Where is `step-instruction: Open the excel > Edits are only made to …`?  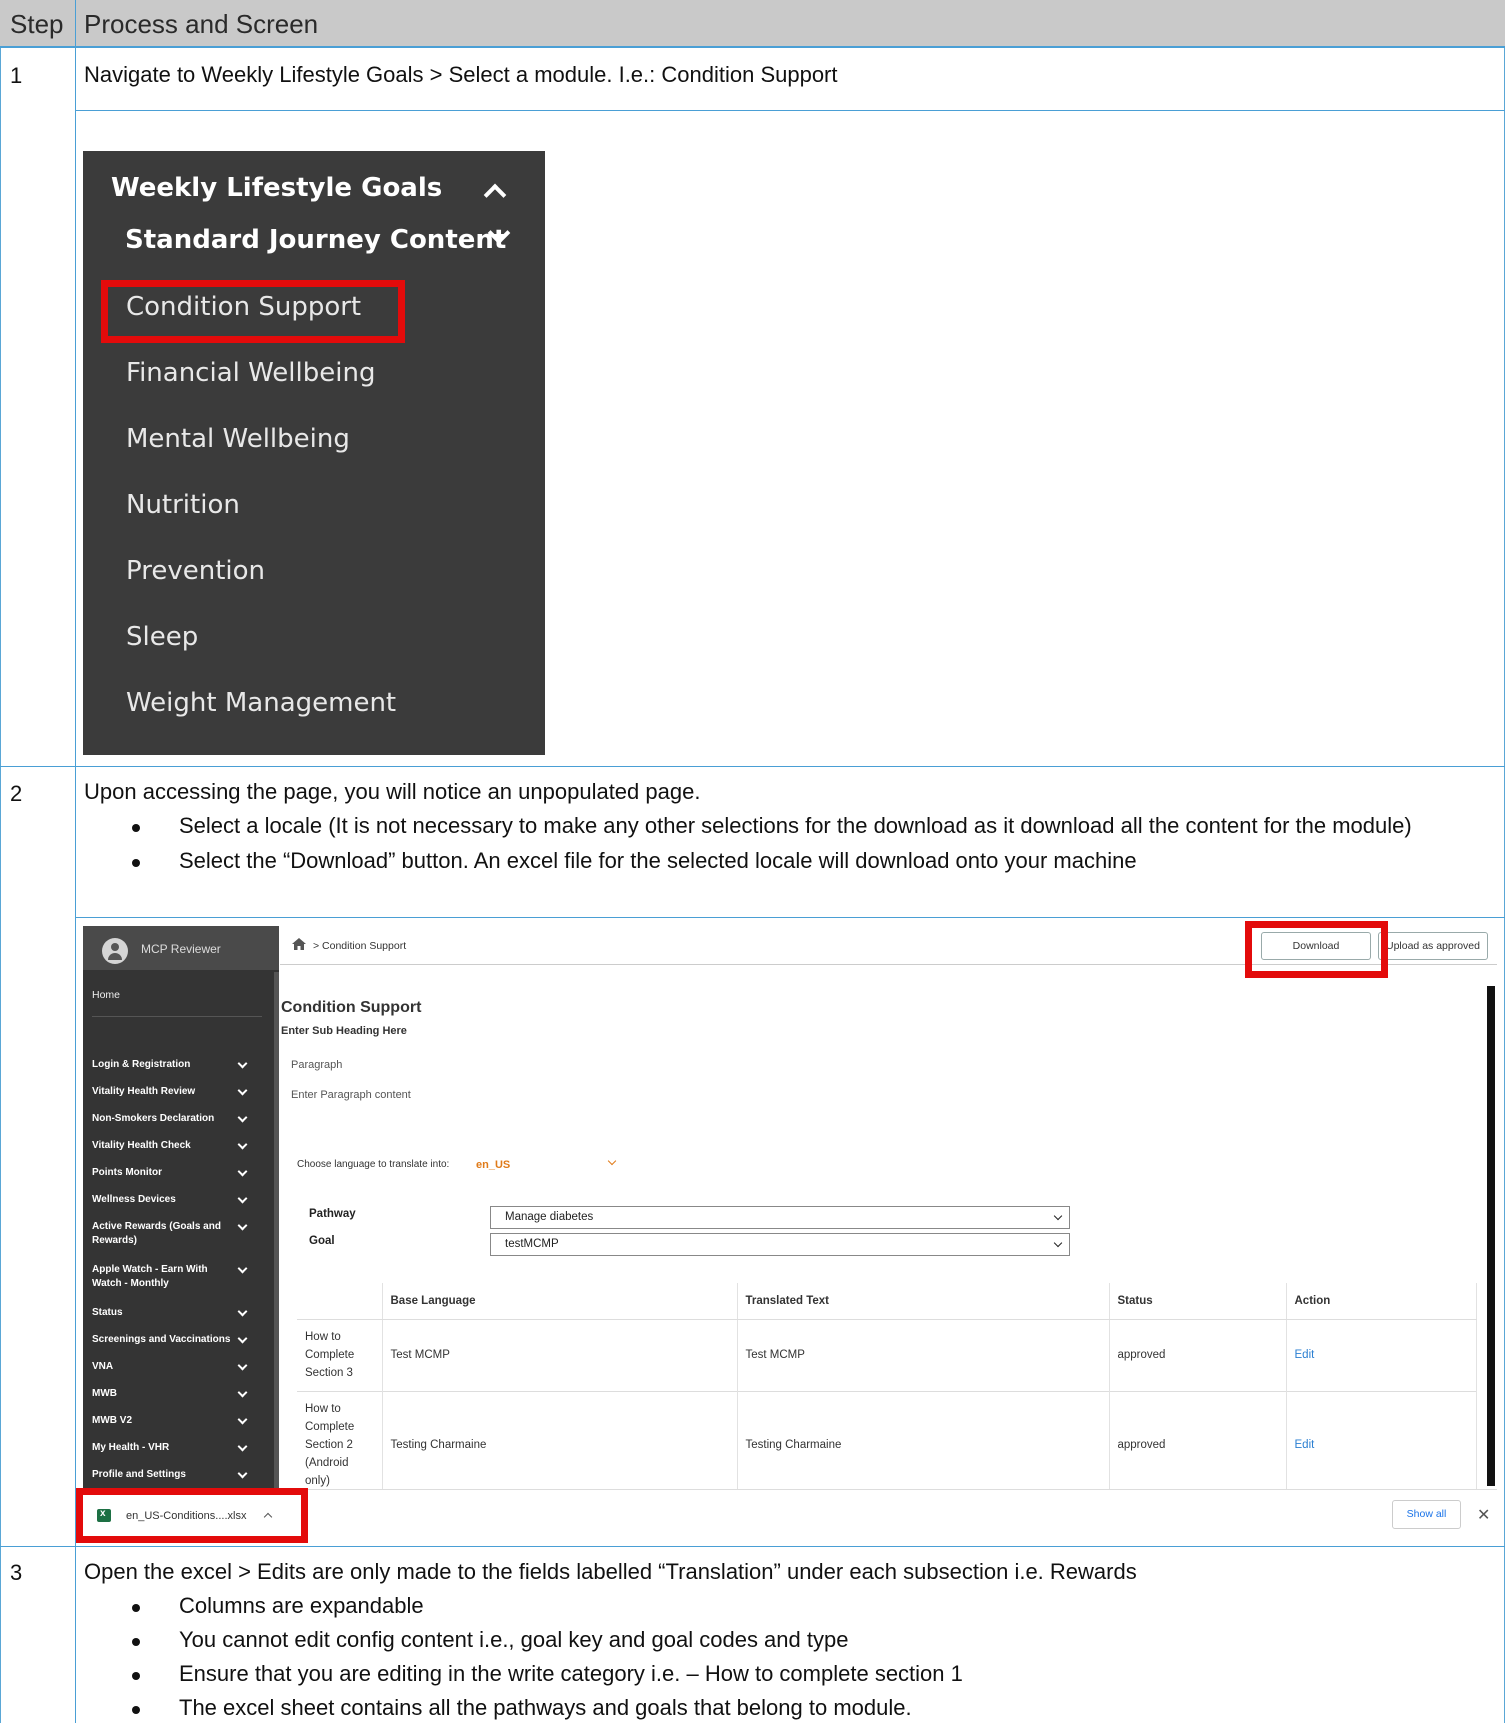 step-instruction: Open the excel > Edits are only made to … is located at coordinates (610, 1571).